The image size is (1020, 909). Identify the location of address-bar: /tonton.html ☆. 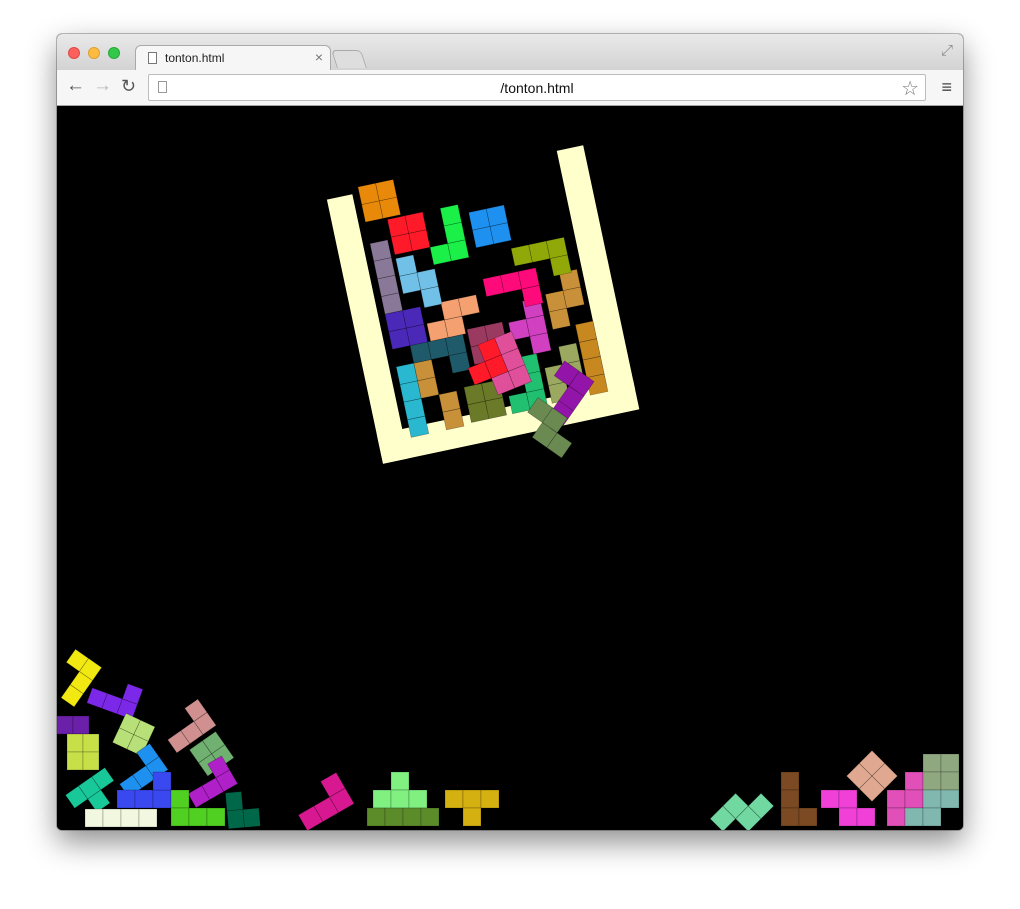
(537, 87).